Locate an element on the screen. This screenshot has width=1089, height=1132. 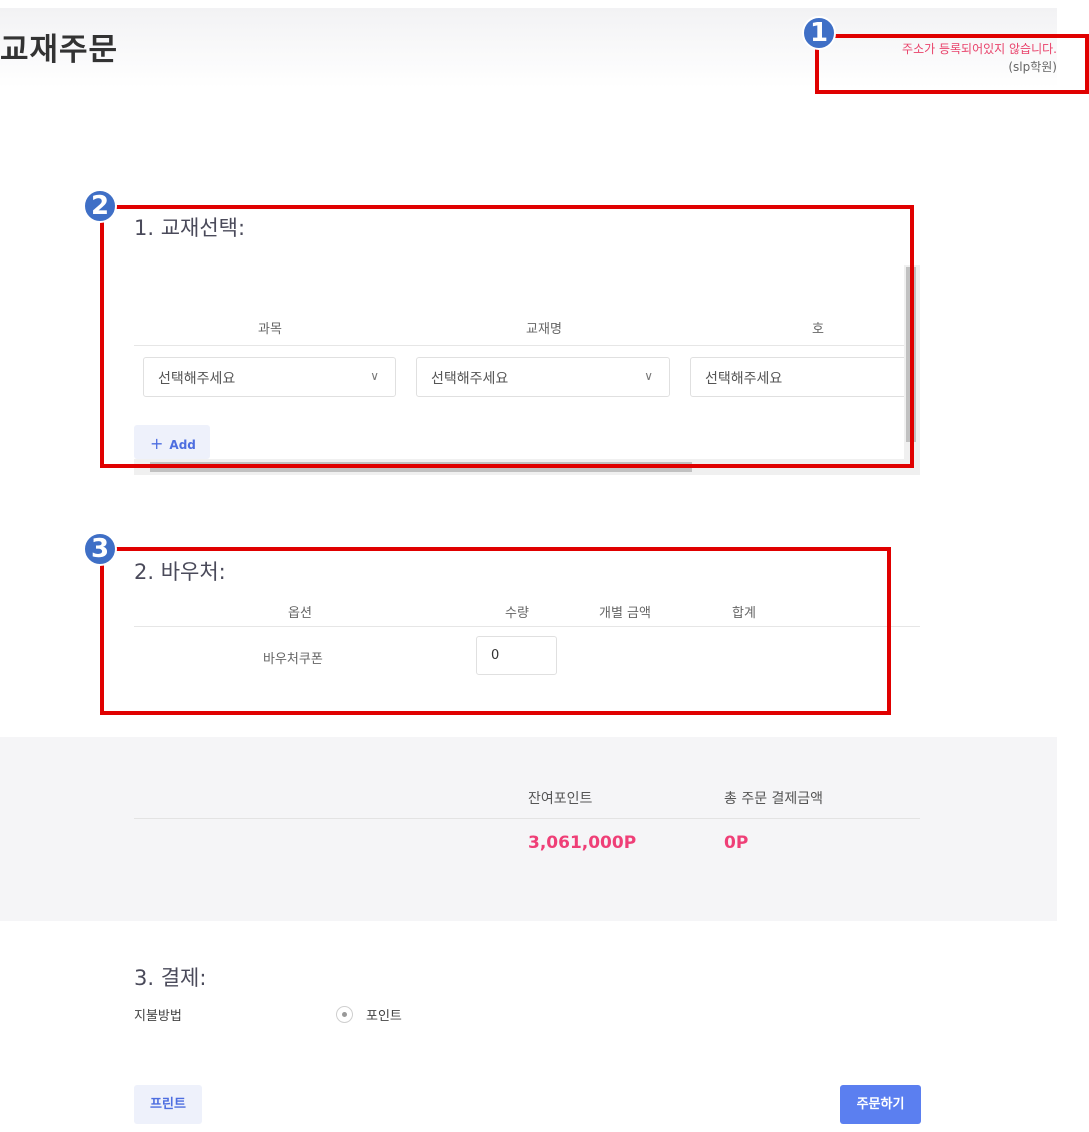
total-payment-label: 총 주문 결제금액 is located at coordinates (774, 799).